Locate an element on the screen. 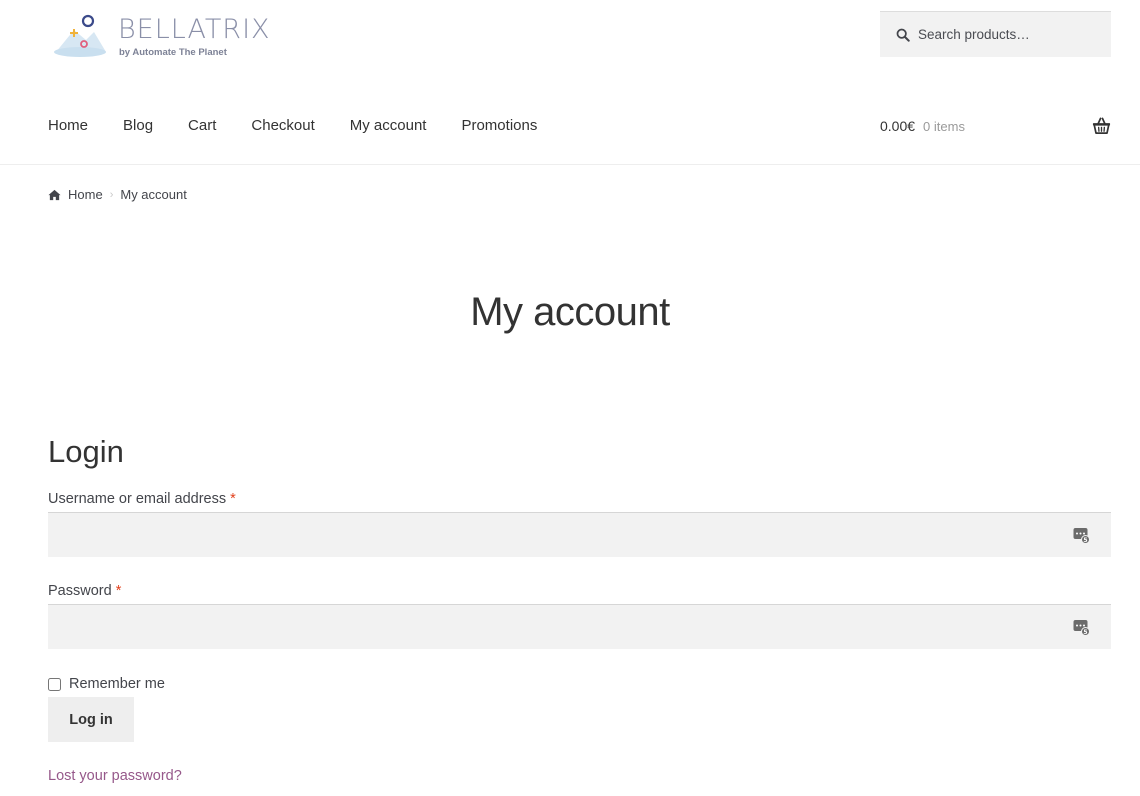 The image size is (1140, 796). nav-item-checkout: Checkout is located at coordinates (282, 126).